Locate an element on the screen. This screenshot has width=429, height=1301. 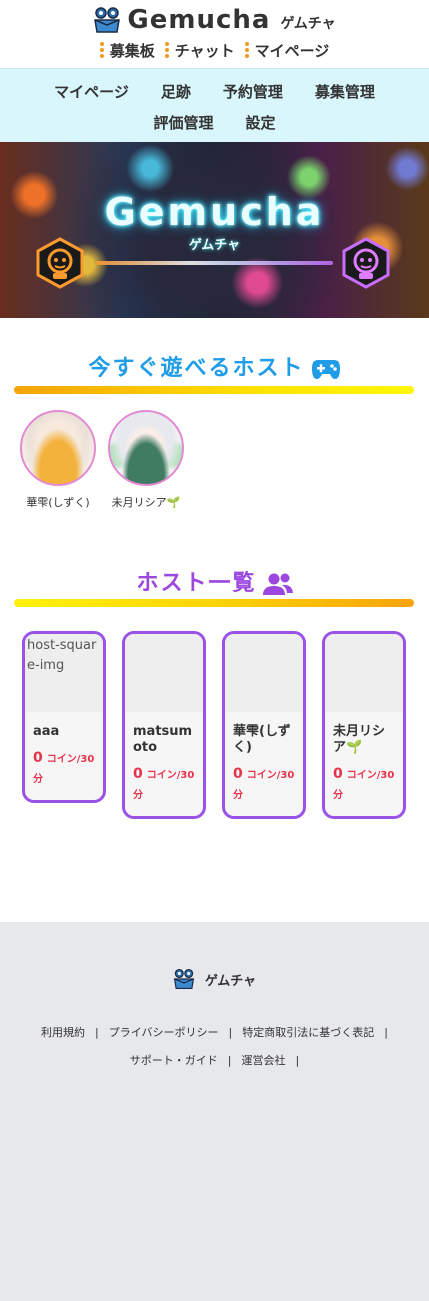
top-link-label: マイページ is located at coordinates (292, 50).